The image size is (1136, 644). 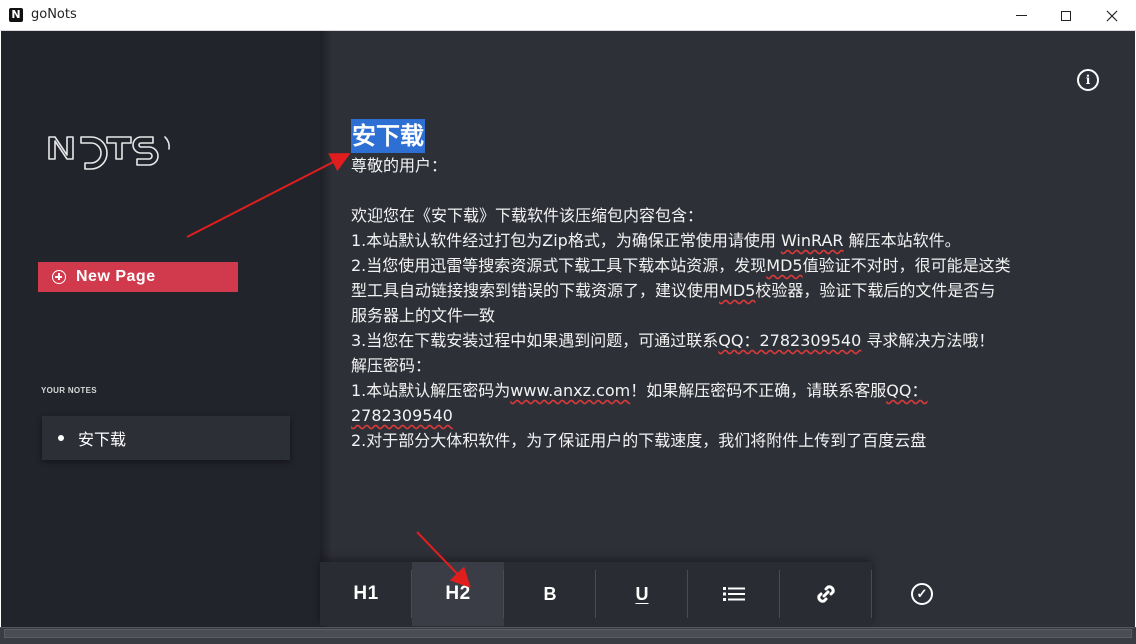 I want to click on horizontal-scrollbar, so click(x=568, y=633).